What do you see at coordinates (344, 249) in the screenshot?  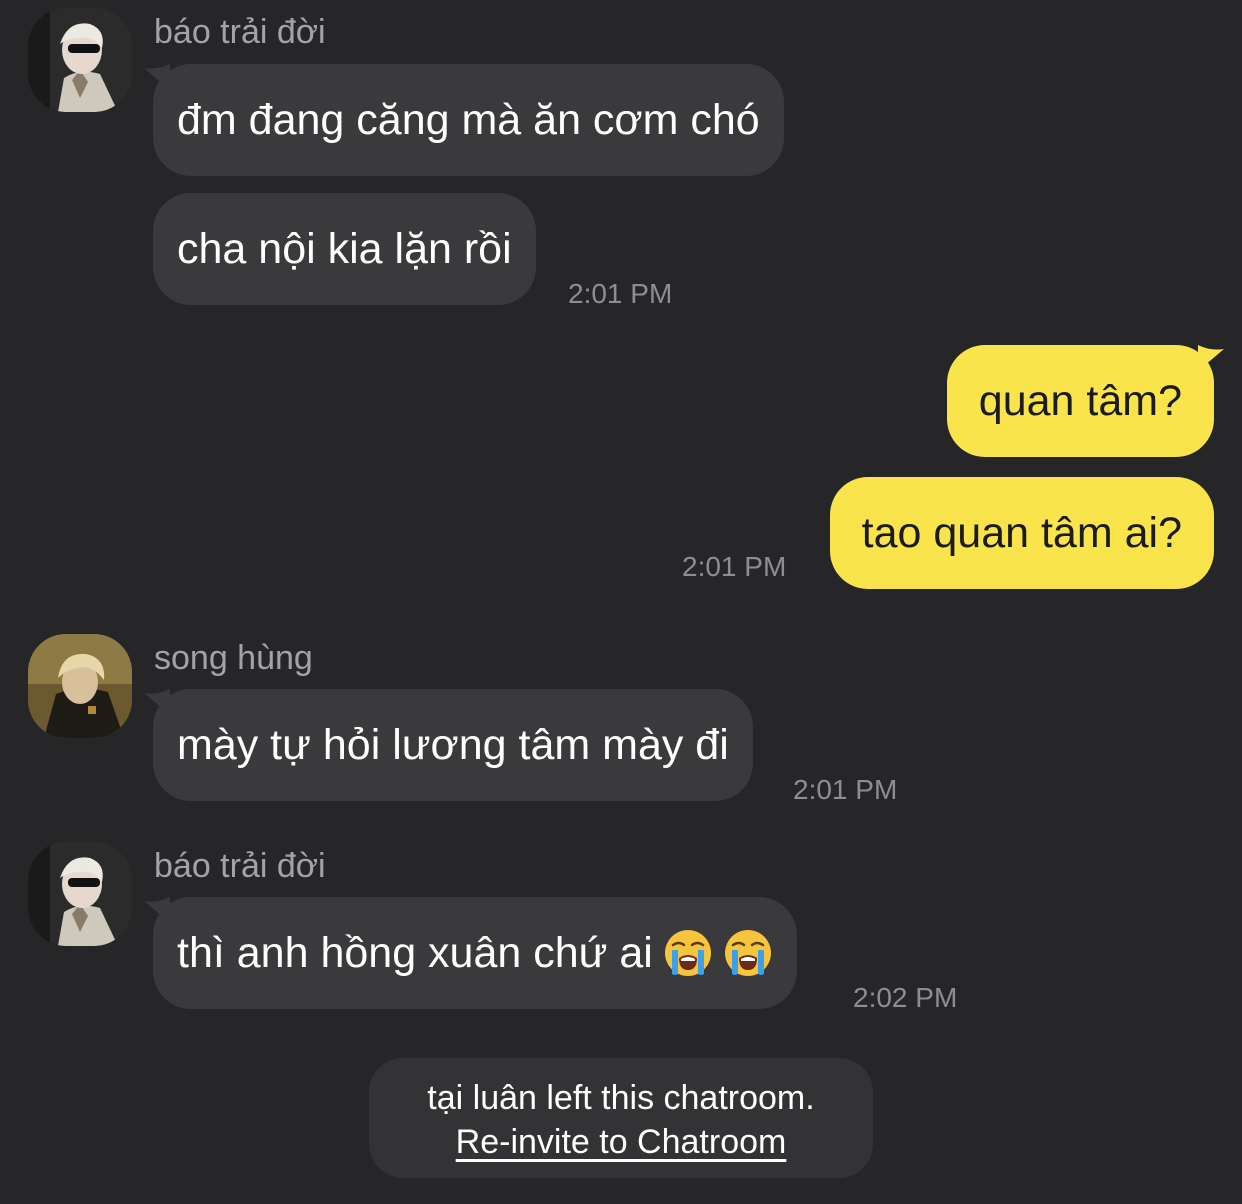 I see `message-bubble: cha nội kia lặn rồi` at bounding box center [344, 249].